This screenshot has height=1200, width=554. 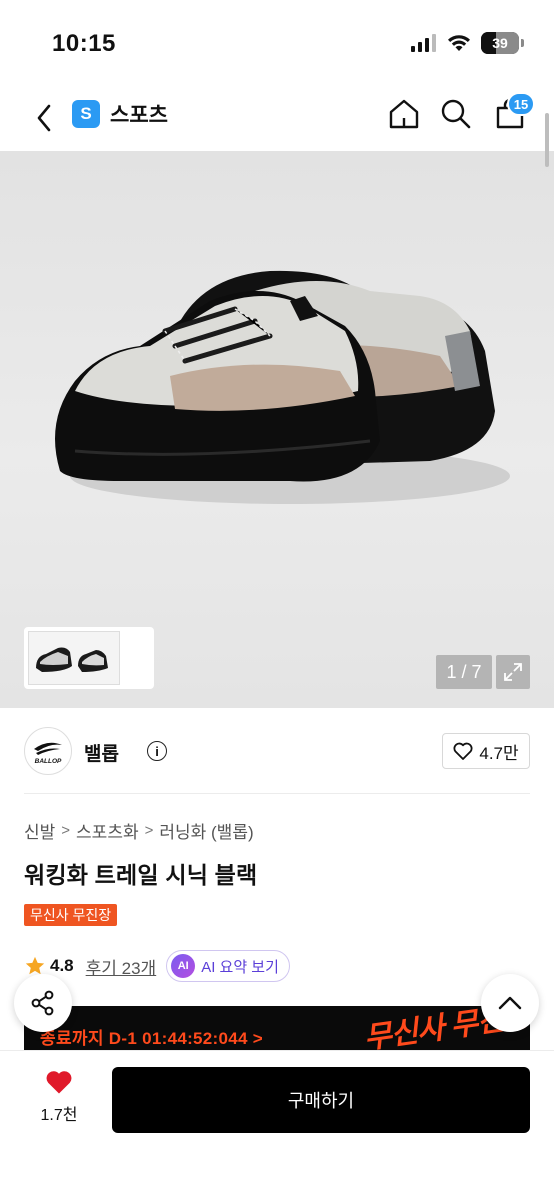 I want to click on heart-icon, so click(x=59, y=1082).